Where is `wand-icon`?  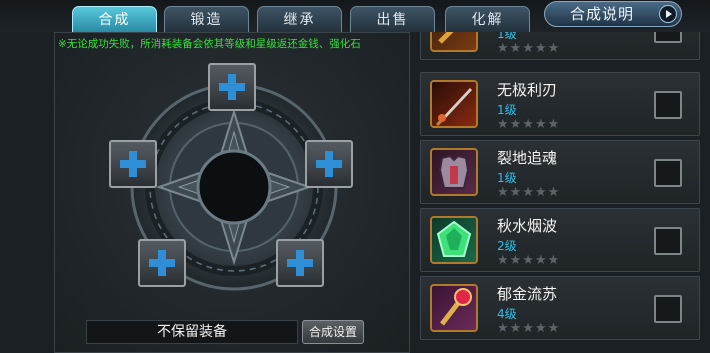
wand-icon is located at coordinates (454, 308).